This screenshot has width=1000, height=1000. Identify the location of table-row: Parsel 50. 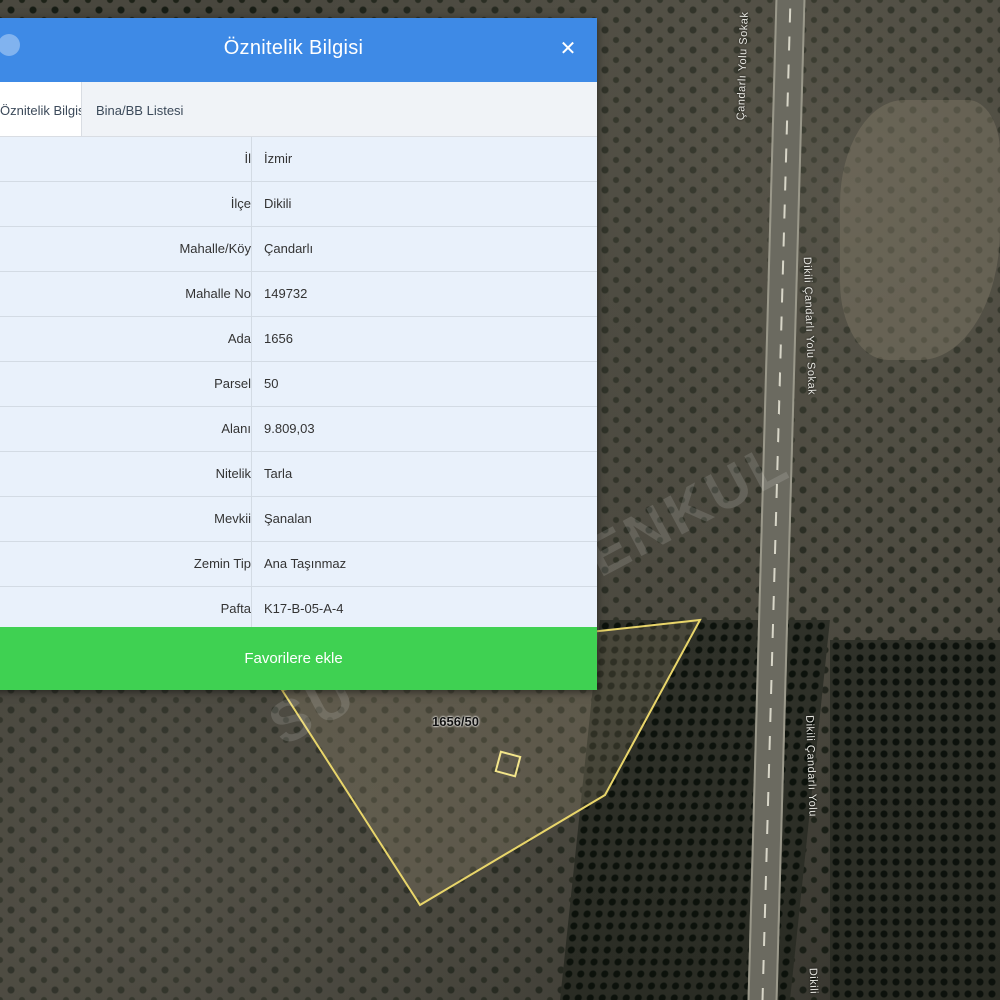
(298, 384).